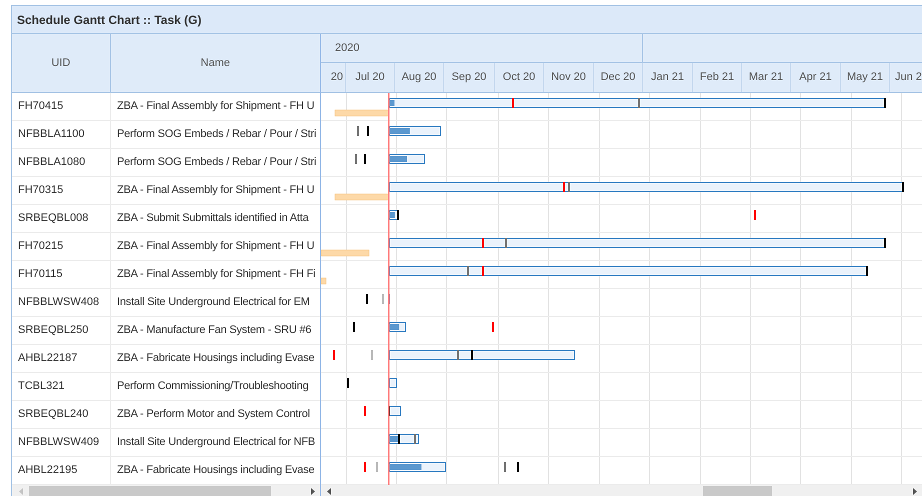 This screenshot has width=922, height=496. Describe the element at coordinates (61, 414) in the screenshot. I see `uid-cell: SRBEQBL240` at that location.